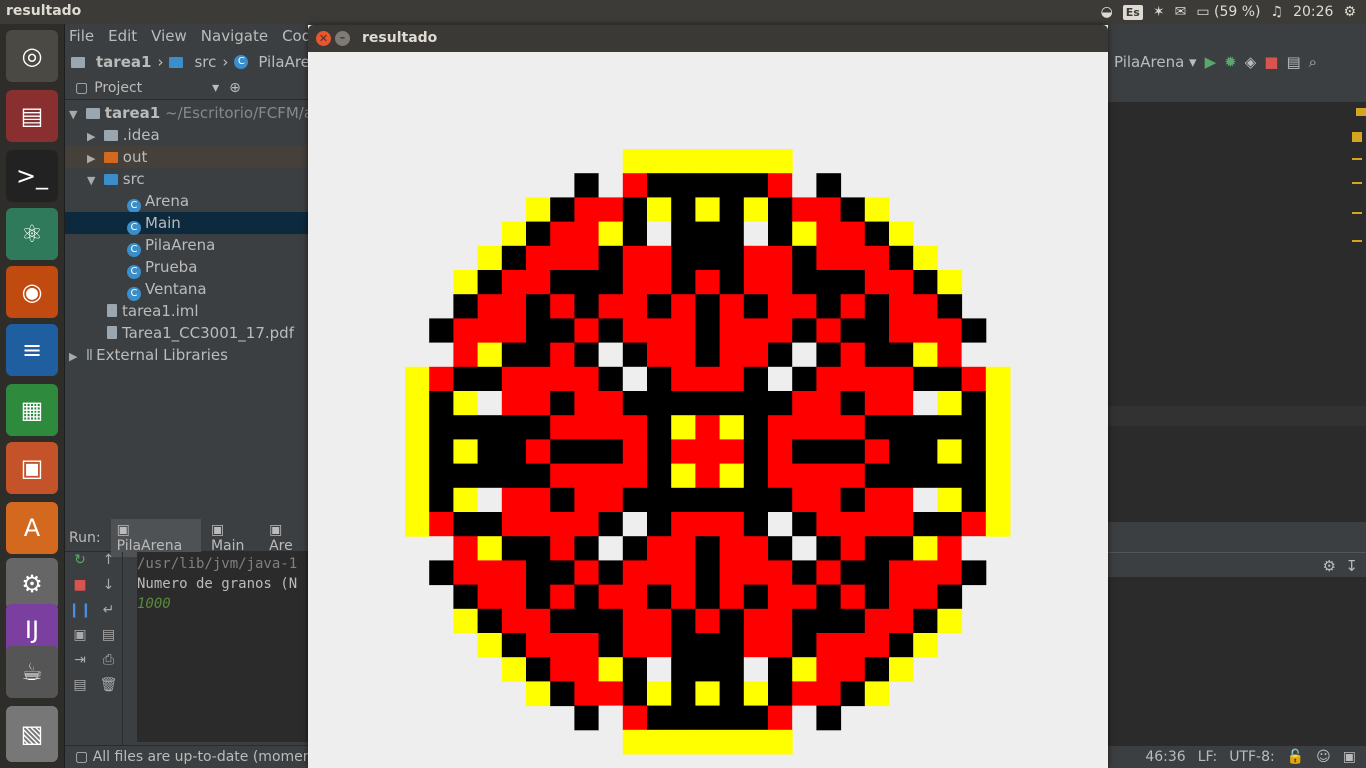 Image resolution: width=1366 pixels, height=768 pixels. What do you see at coordinates (235, 88) in the screenshot?
I see `panel-settings-icon: ⊕` at bounding box center [235, 88].